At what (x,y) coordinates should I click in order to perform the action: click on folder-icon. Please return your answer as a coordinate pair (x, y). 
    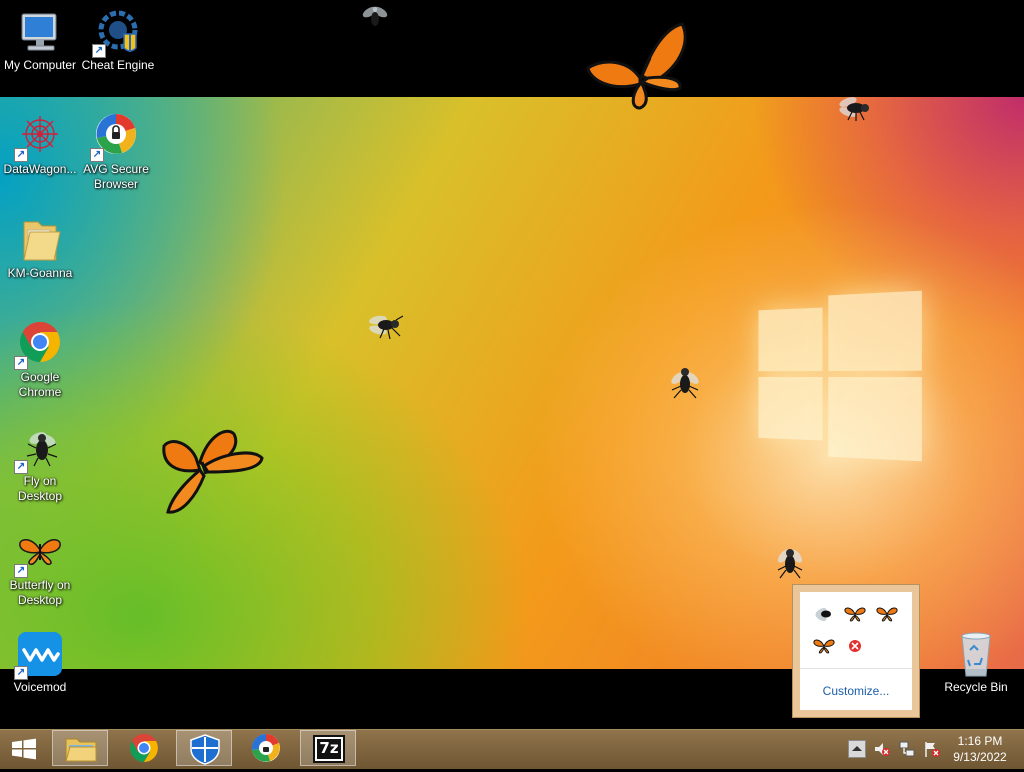
    Looking at the image, I should click on (40, 240).